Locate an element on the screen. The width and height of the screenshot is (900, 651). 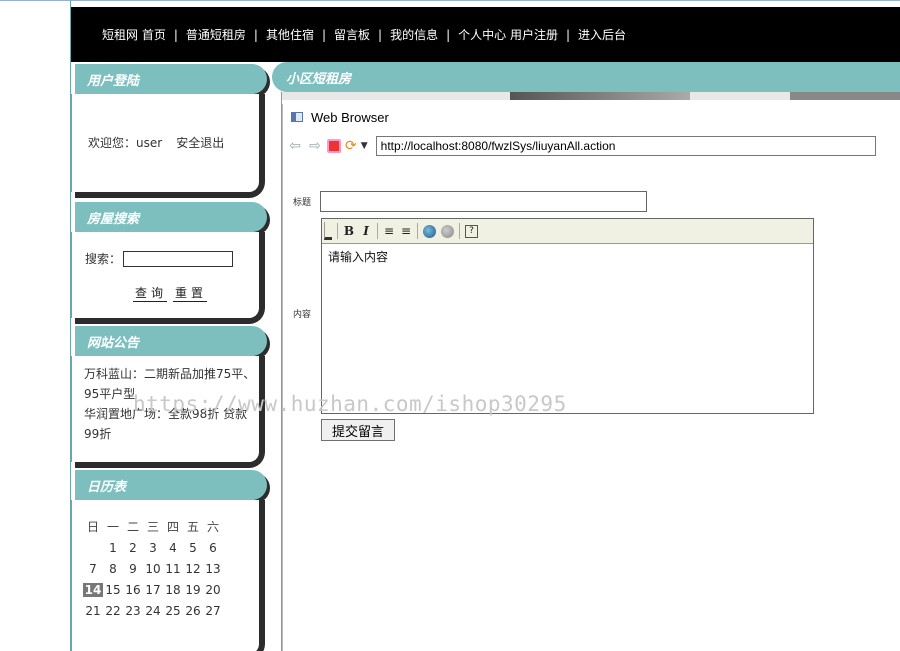
login-panel-header: 用户登陆 is located at coordinates (171, 79).